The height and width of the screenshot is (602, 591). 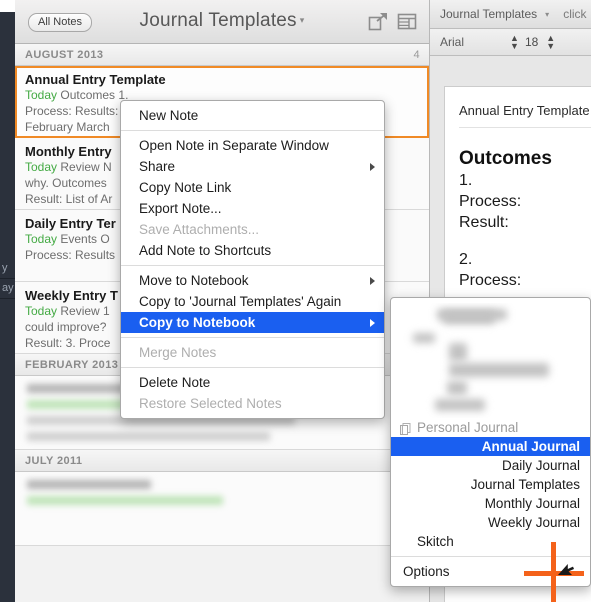 I want to click on menu-item-move-to-notebook: Move to Notebook, so click(x=252, y=280).